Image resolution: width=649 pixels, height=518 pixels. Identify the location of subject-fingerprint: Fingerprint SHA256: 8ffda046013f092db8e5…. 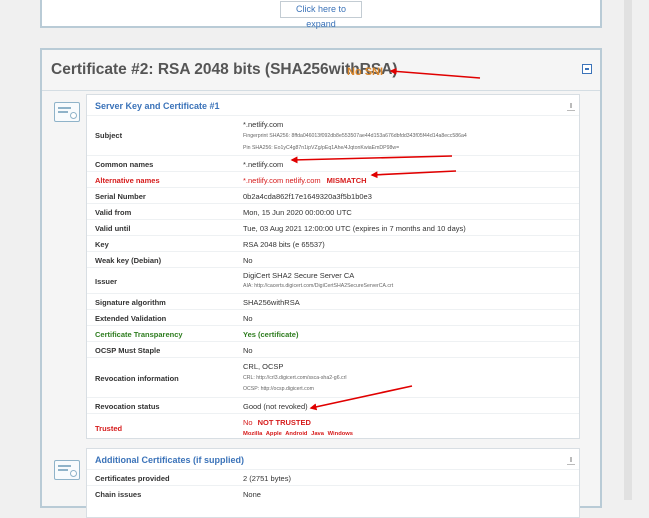
(355, 136).